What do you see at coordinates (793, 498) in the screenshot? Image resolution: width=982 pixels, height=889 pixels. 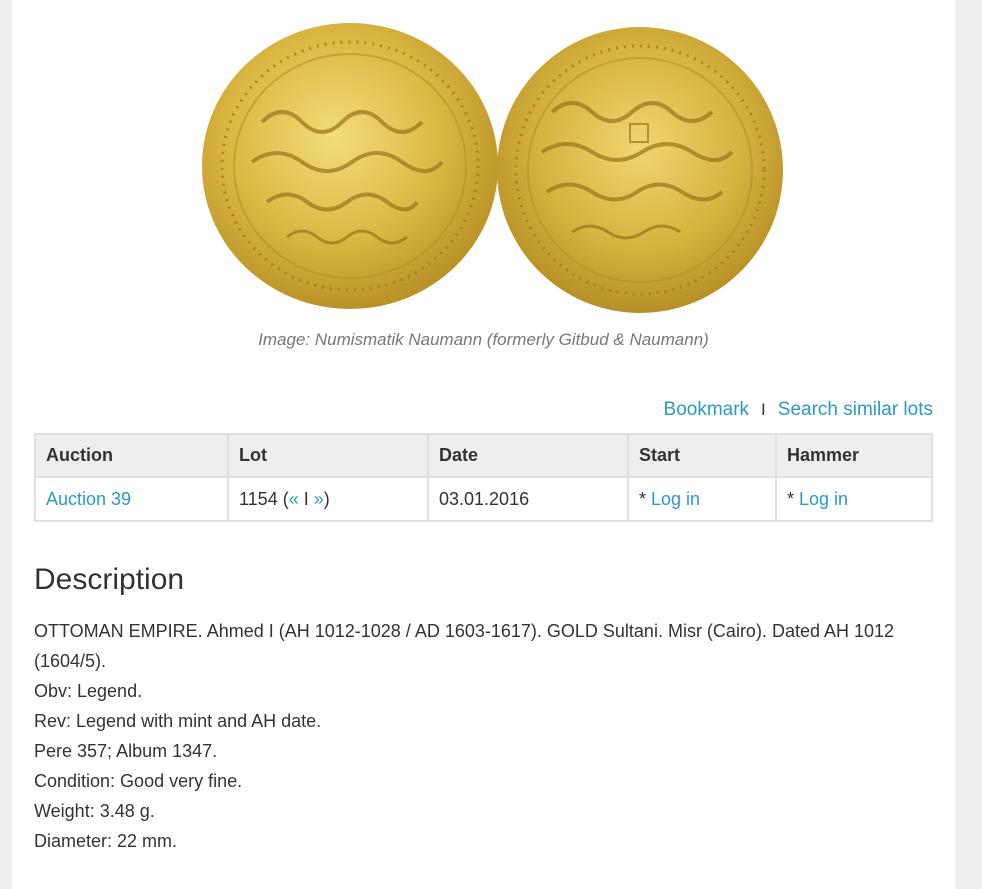 I see `hammer-prefix: *` at bounding box center [793, 498].